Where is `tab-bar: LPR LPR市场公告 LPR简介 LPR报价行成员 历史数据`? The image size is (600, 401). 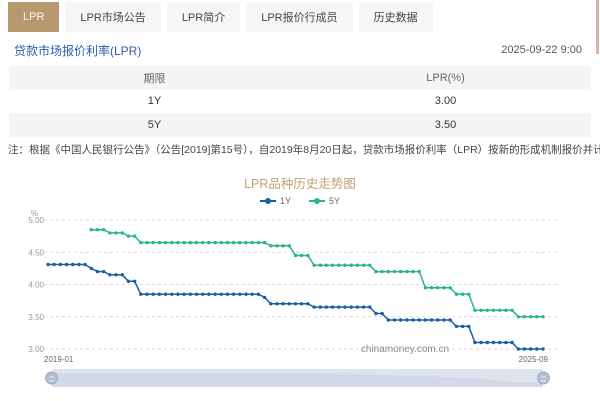 tab-bar: LPR LPR市场公告 LPR简介 LPR报价行成员 历史数据 is located at coordinates (300, 16).